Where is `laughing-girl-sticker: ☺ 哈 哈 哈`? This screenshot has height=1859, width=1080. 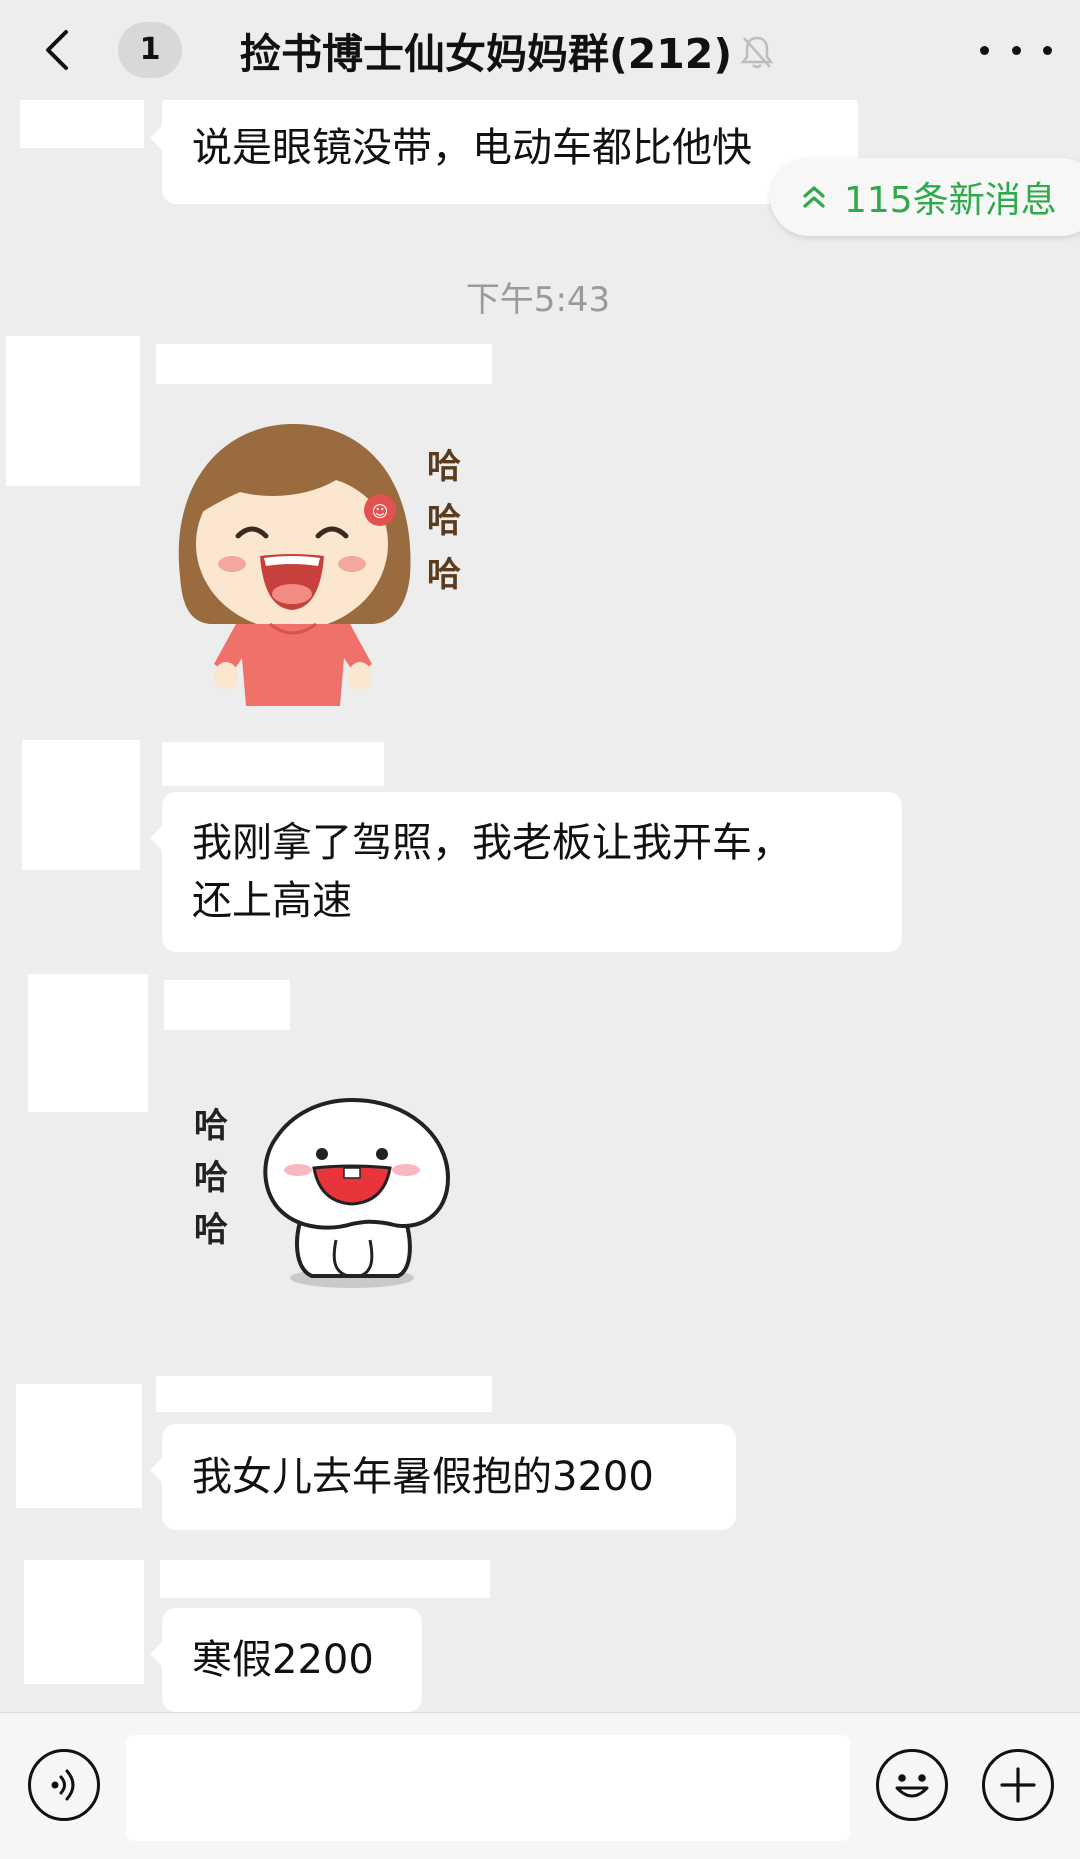
laughing-girl-sticker: ☺ 哈 哈 哈 is located at coordinates (320, 551).